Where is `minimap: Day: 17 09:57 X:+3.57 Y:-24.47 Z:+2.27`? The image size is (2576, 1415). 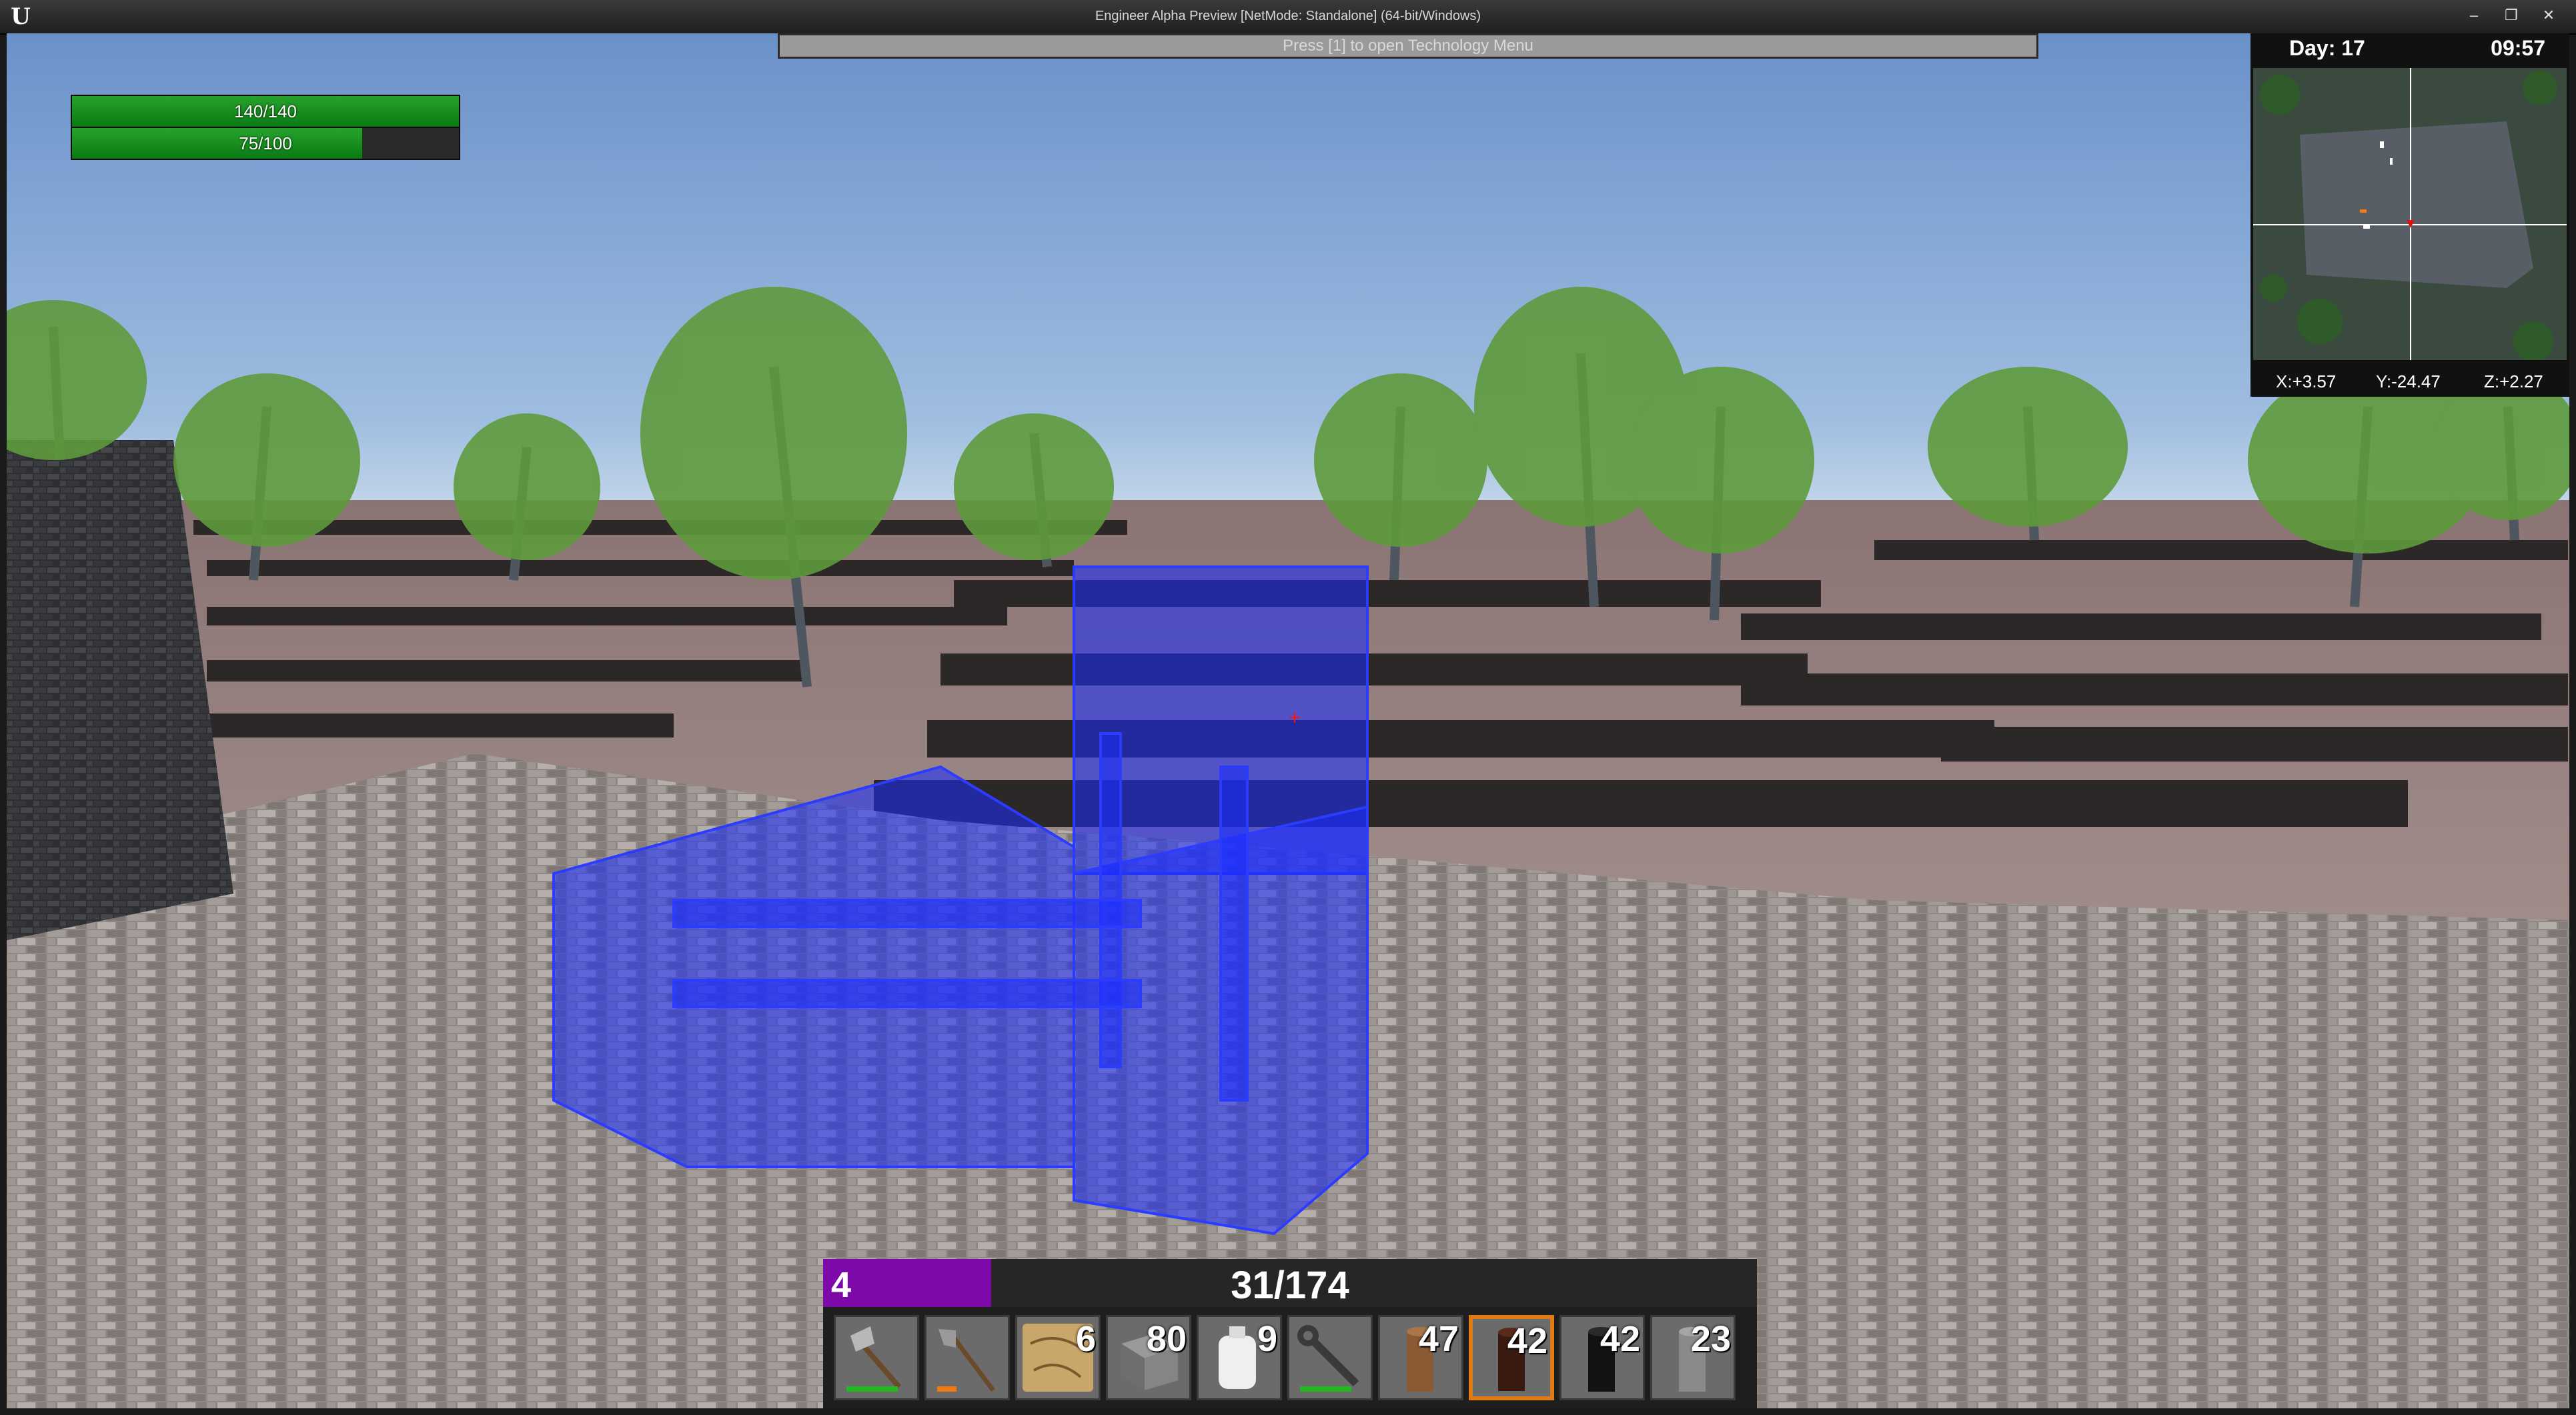 minimap: Day: 17 09:57 X:+3.57 Y:-24.47 Z:+2.27 is located at coordinates (2409, 215).